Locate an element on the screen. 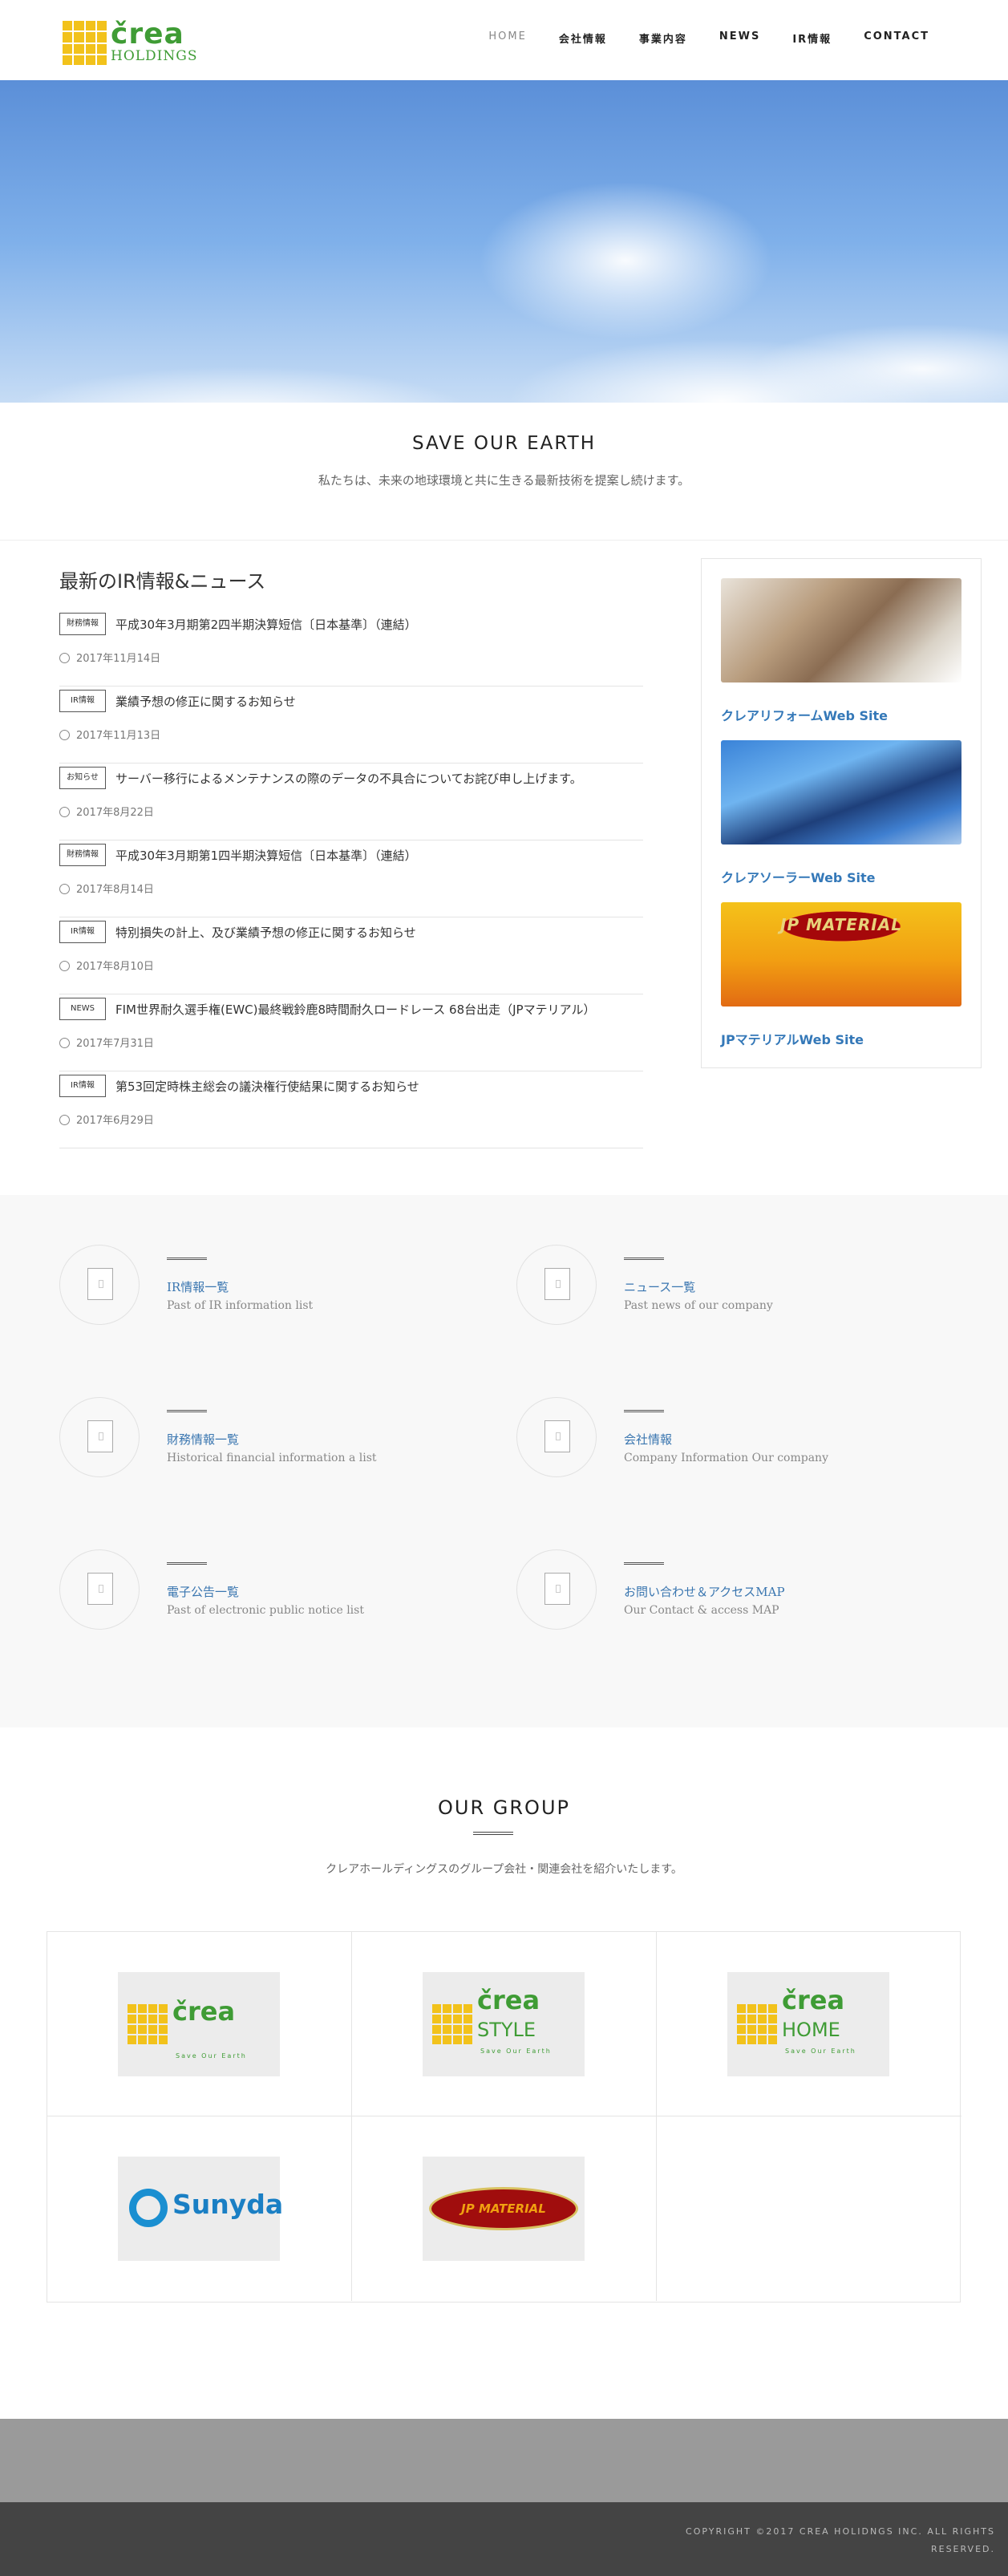  news-date: 2017年8月22日 is located at coordinates (106, 811).